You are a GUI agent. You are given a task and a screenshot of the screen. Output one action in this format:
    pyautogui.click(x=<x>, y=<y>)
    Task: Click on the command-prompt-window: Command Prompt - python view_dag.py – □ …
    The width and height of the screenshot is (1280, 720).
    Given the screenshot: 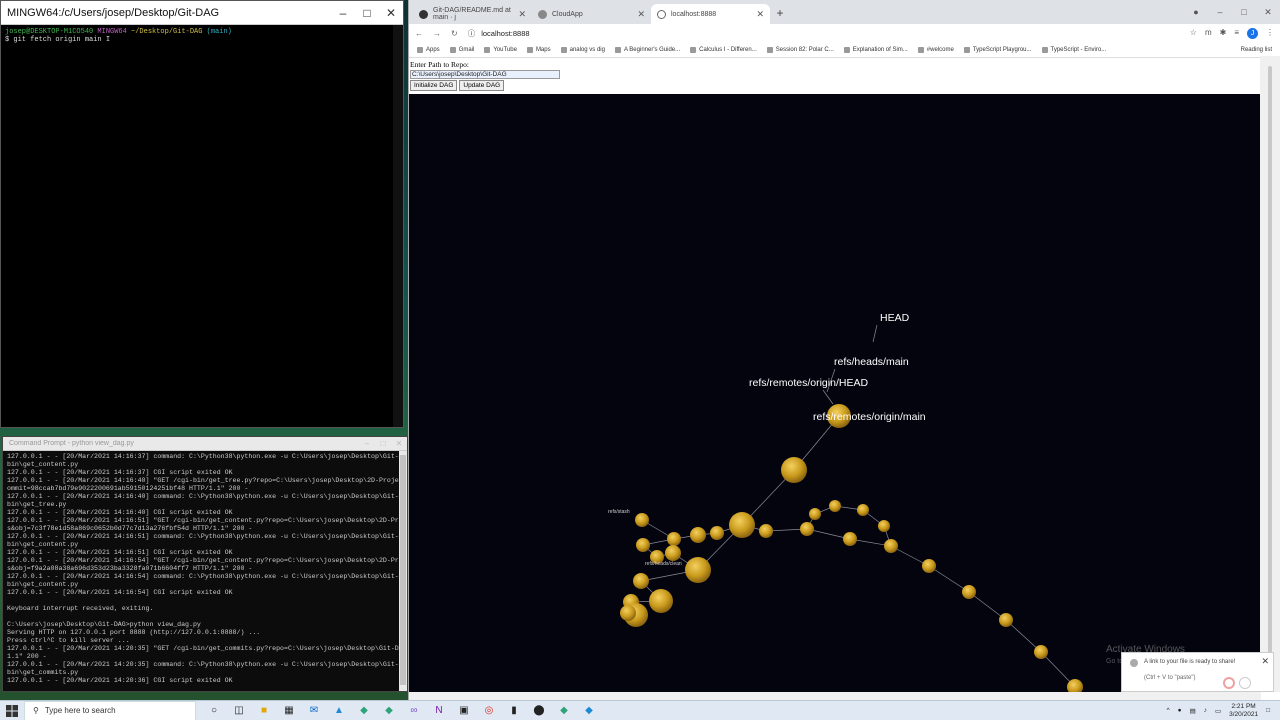 What is the action you would take?
    pyautogui.click(x=205, y=564)
    